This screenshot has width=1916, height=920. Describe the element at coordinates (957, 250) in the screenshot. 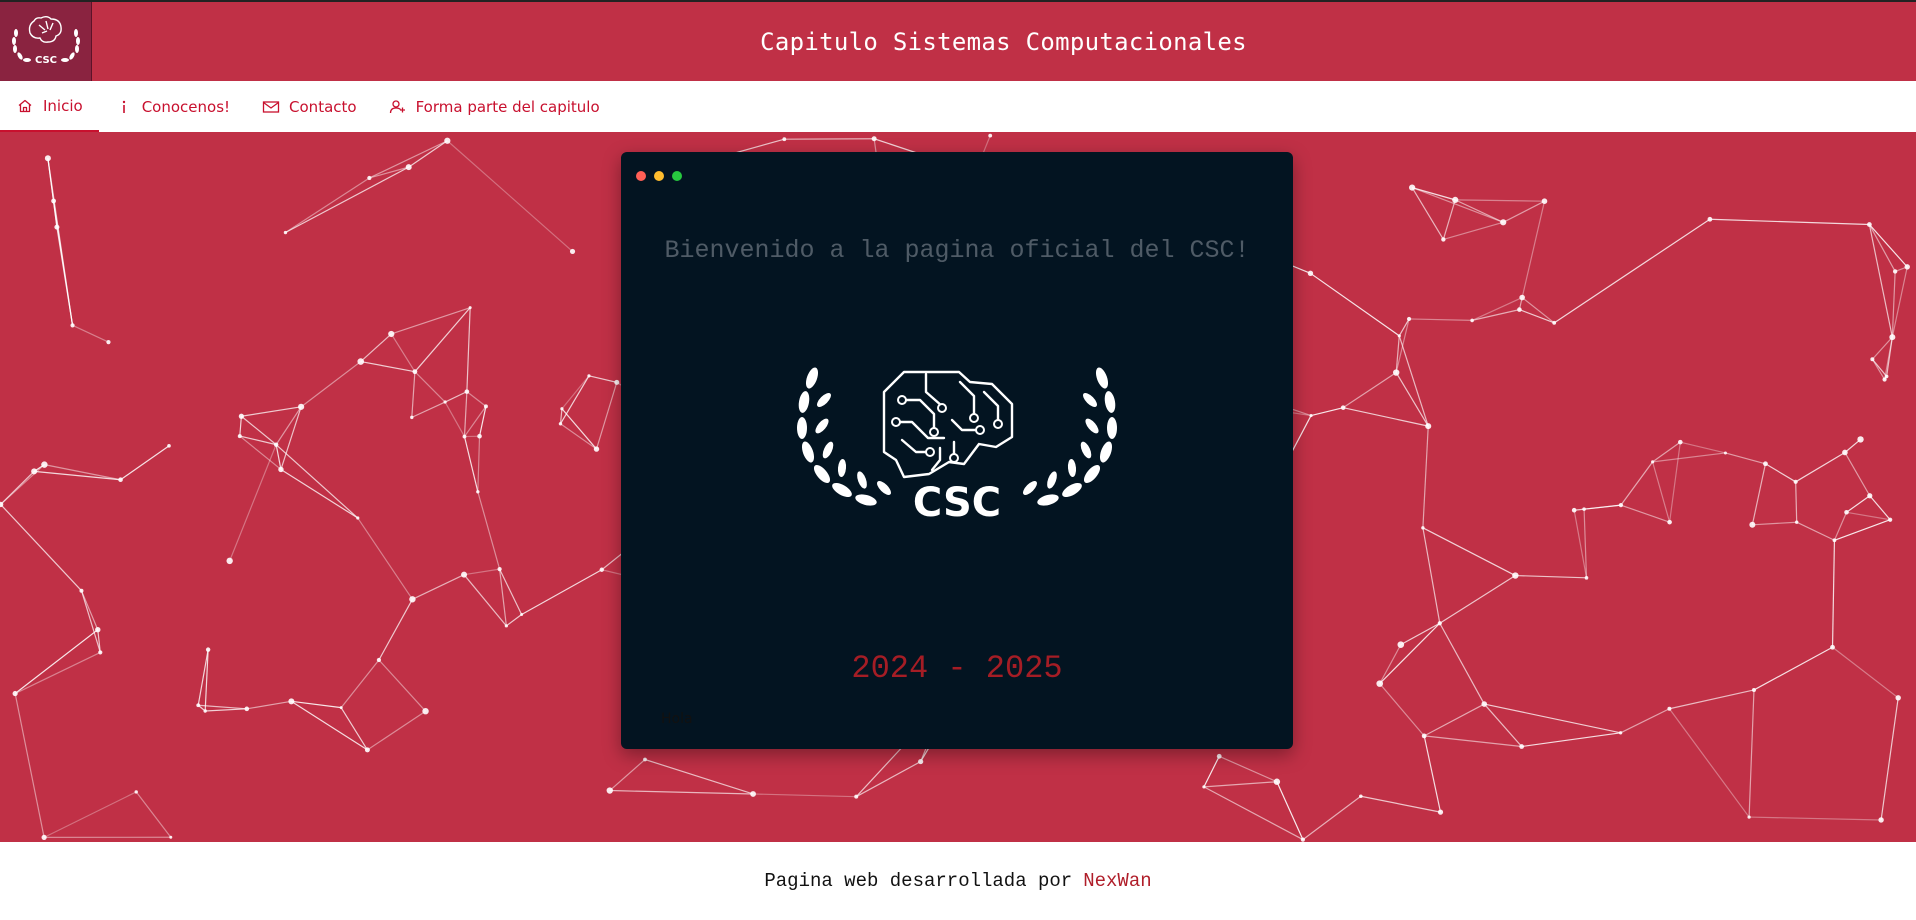

I see `welcome-text: Bienvenido a la pagina oficial del CSC!` at that location.